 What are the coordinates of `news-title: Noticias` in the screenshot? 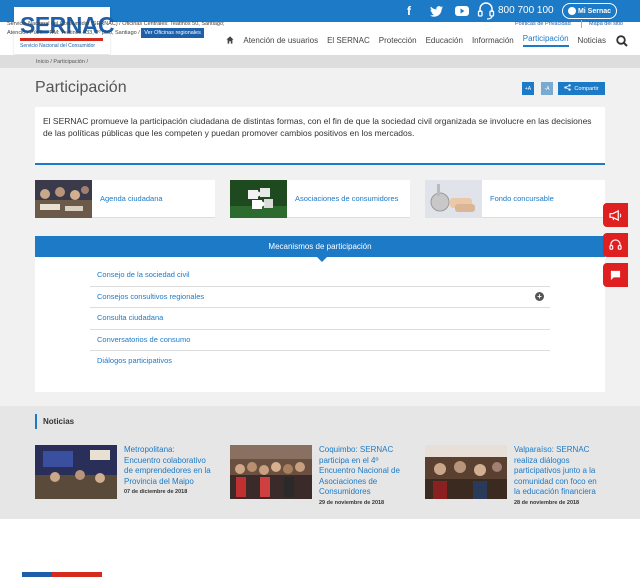 It's located at (54, 421).